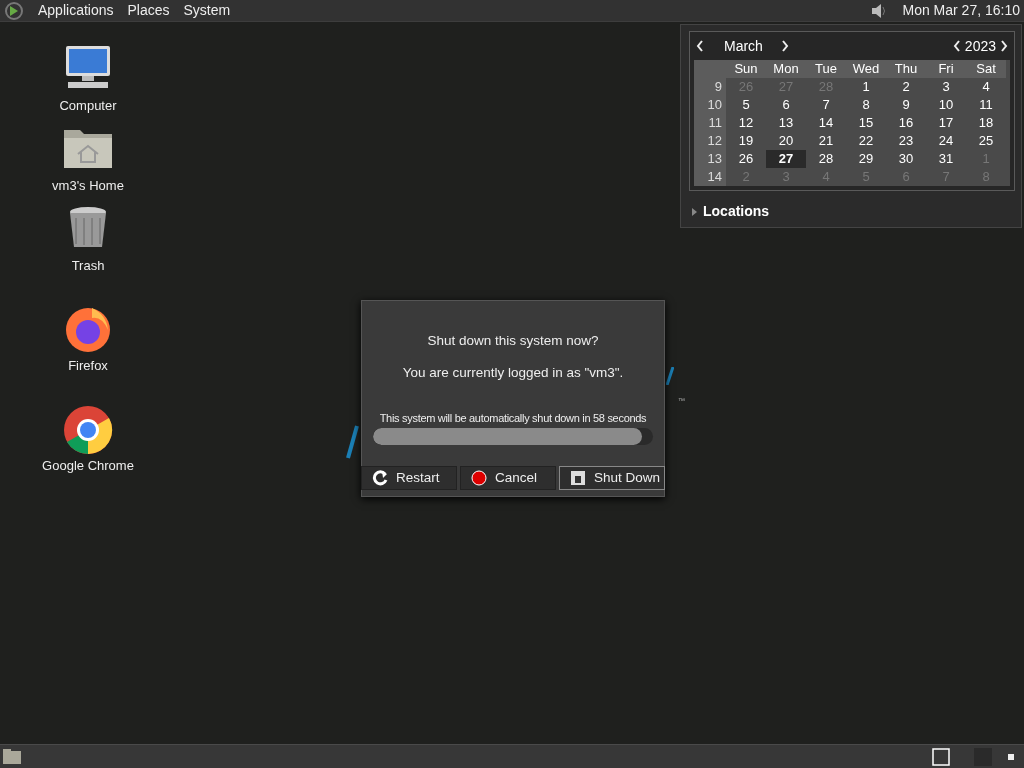  I want to click on dialog-title: Shut down this system now?, so click(513, 341).